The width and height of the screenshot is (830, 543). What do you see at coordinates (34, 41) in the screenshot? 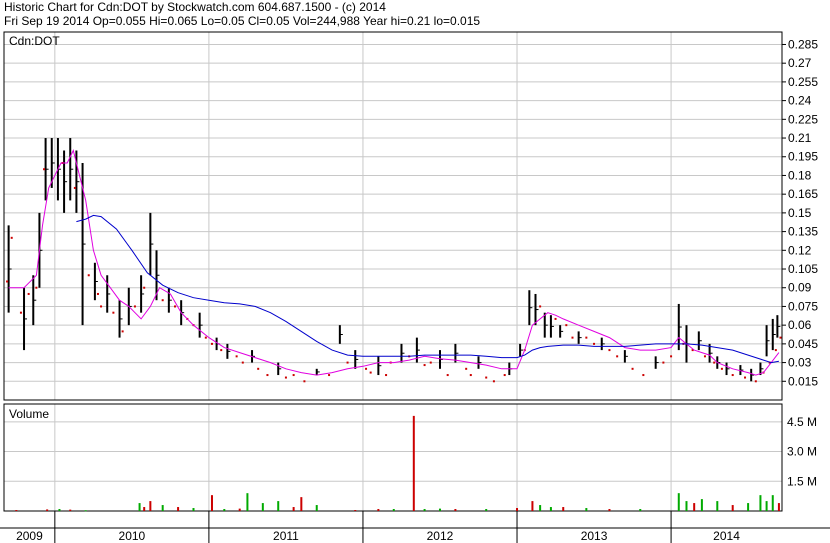
I see `symbol-label: Cdn:DOT` at bounding box center [34, 41].